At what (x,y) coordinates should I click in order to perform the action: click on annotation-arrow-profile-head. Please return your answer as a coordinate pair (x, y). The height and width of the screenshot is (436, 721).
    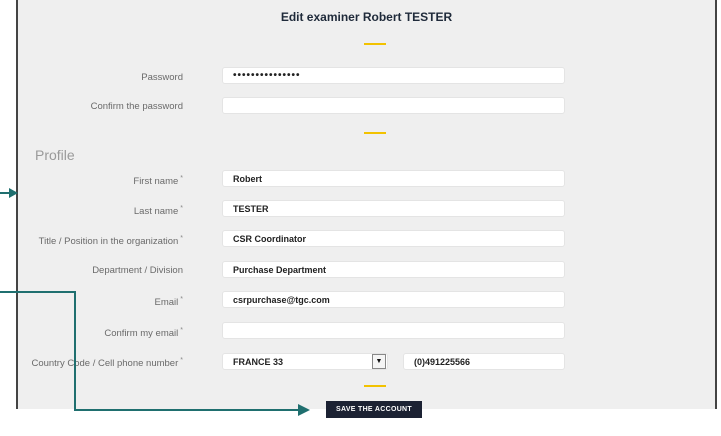
    Looking at the image, I should click on (13, 193).